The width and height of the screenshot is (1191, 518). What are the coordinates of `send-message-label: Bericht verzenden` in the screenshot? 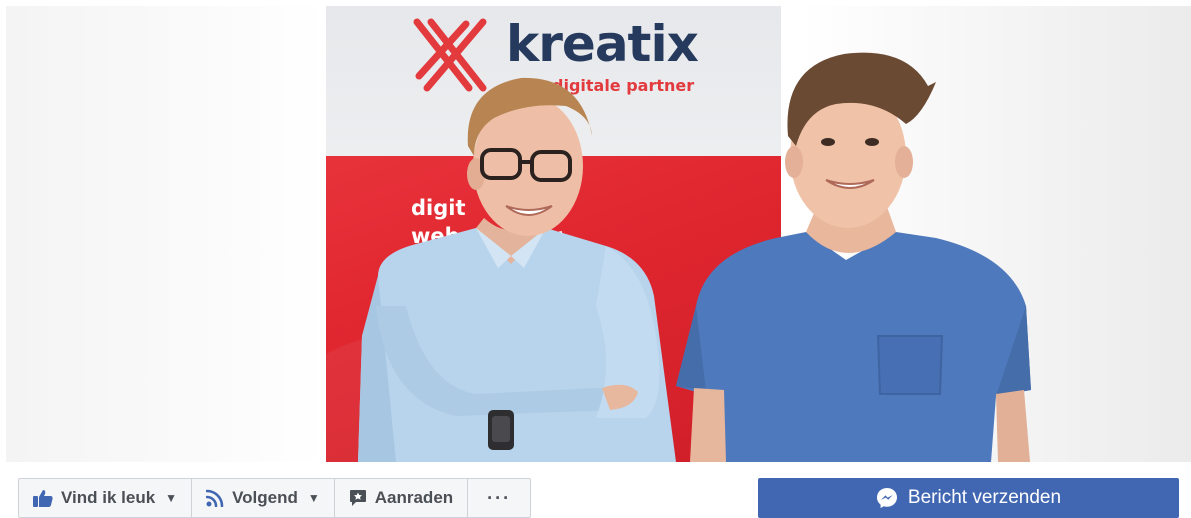 It's located at (984, 497).